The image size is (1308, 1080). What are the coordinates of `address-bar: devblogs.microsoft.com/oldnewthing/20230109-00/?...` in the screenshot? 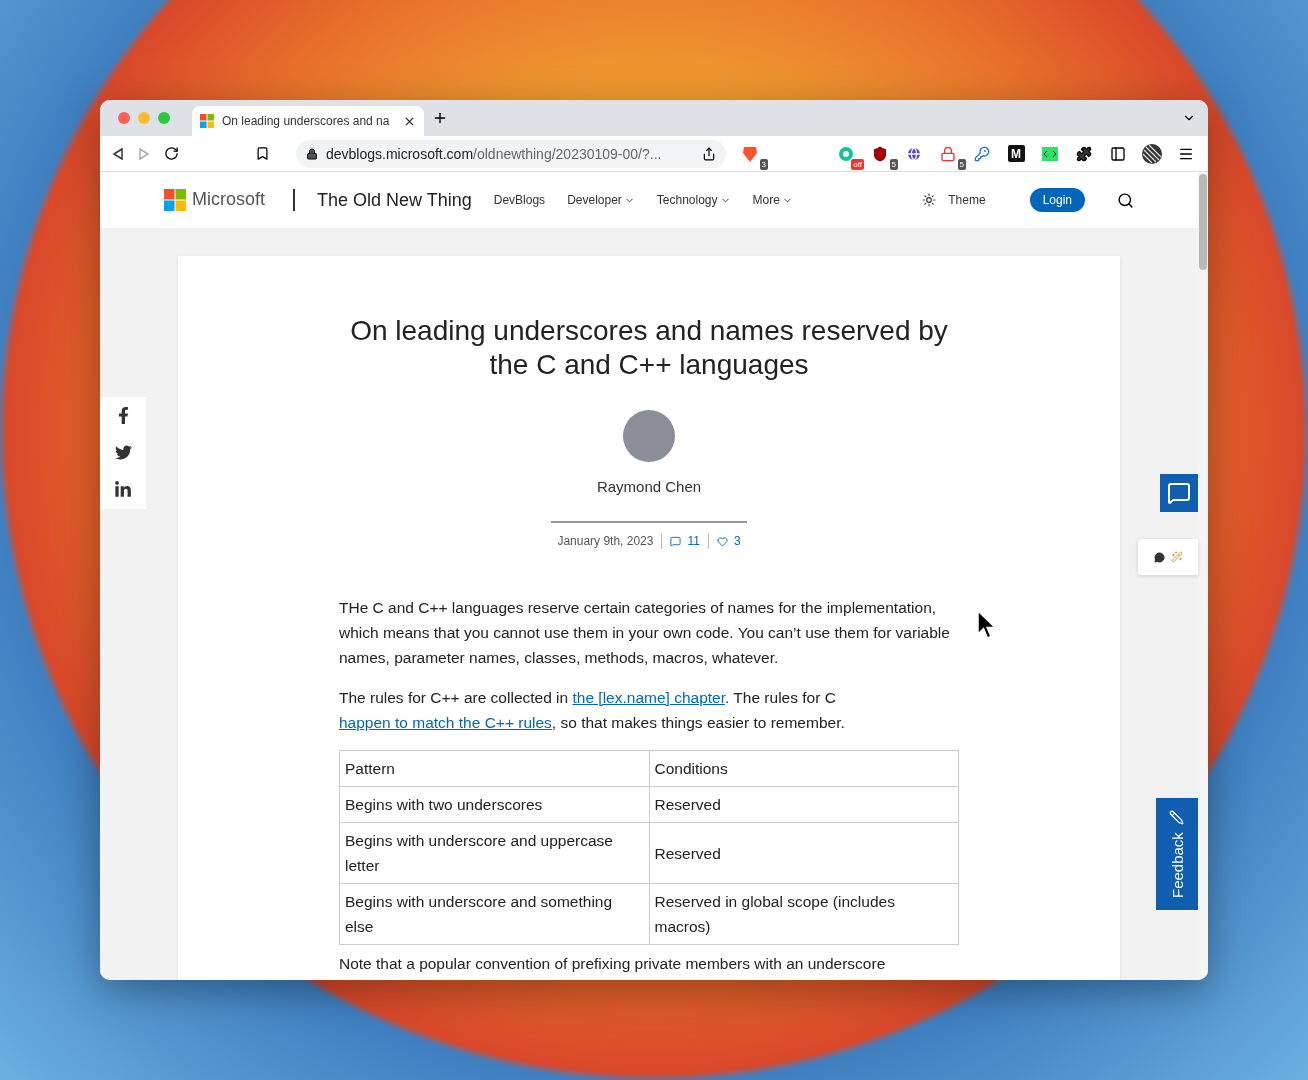 It's located at (511, 153).